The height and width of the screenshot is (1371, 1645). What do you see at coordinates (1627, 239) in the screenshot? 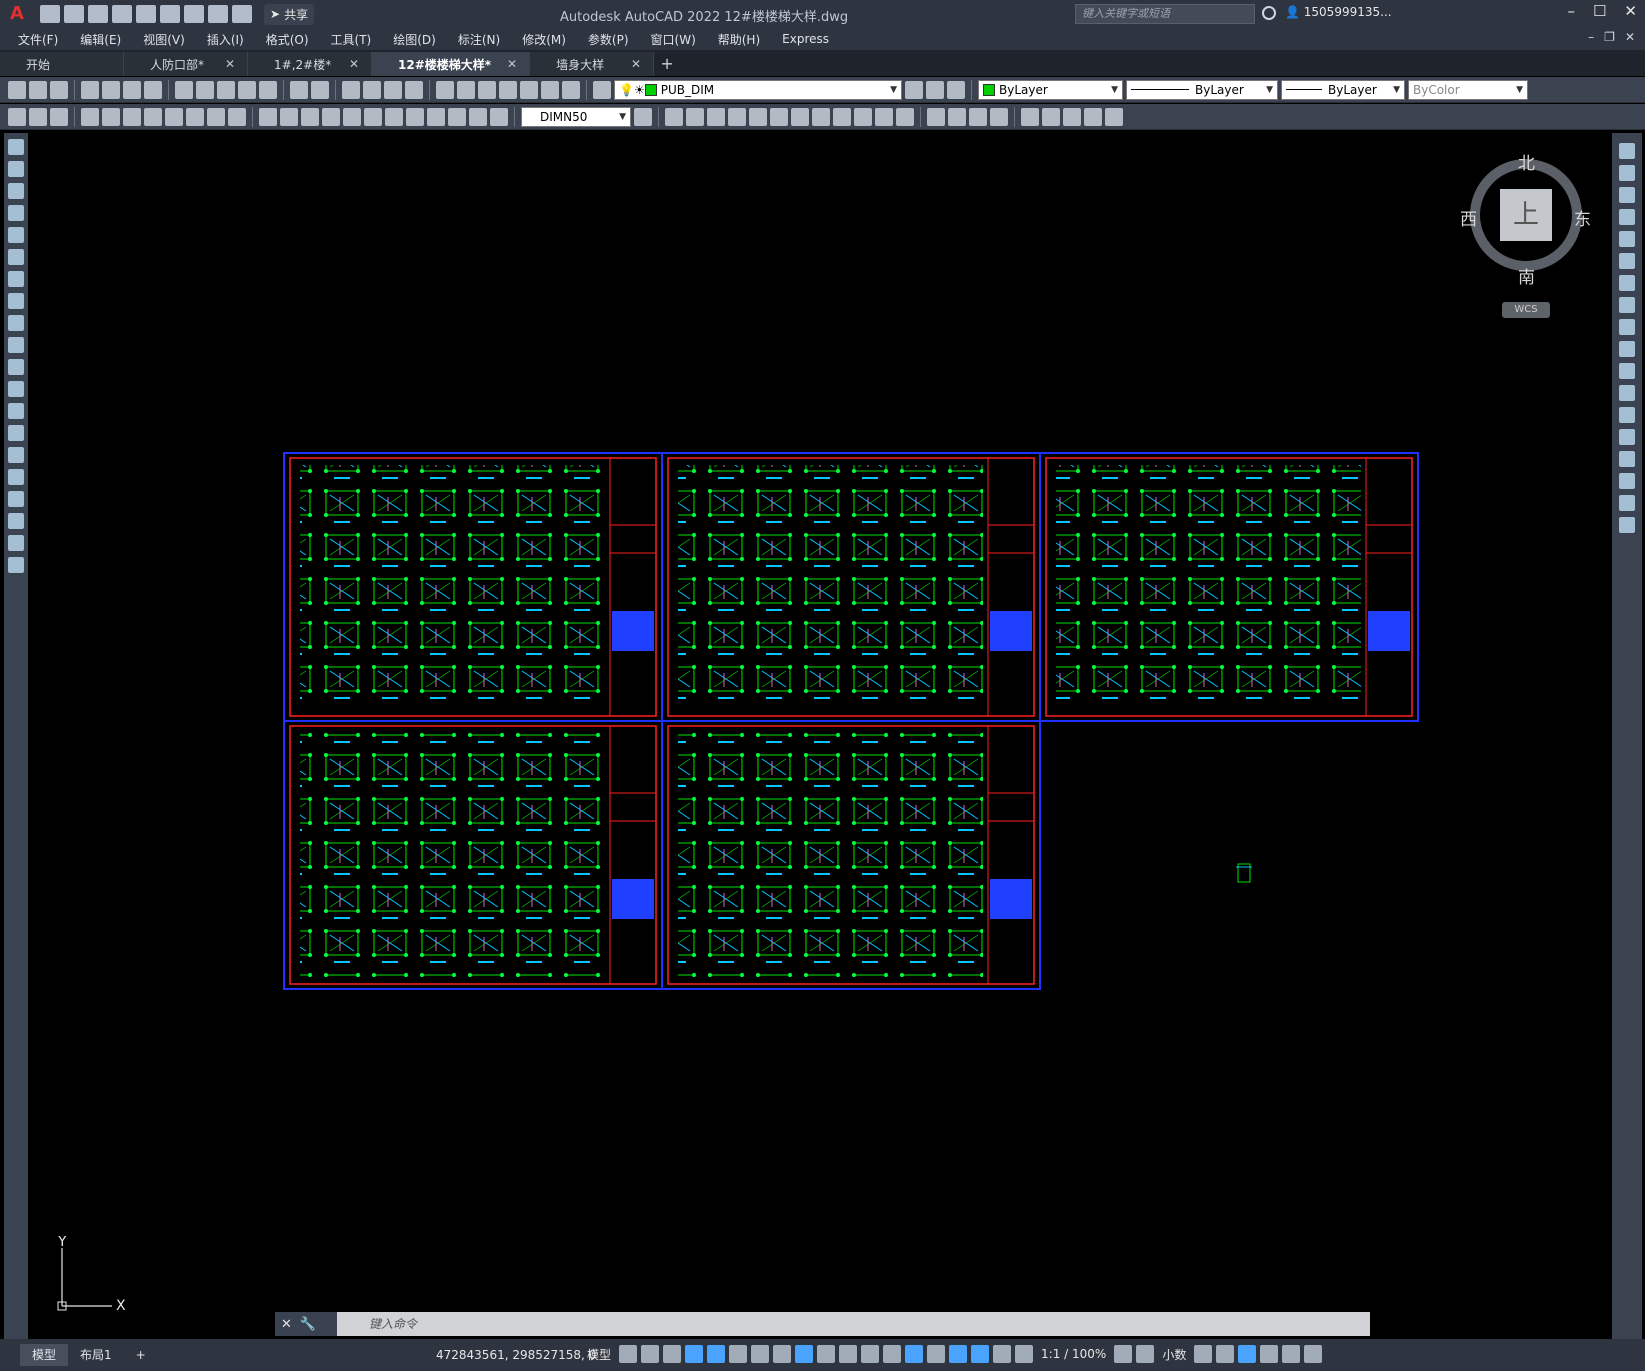
I see `array-modify-icon` at bounding box center [1627, 239].